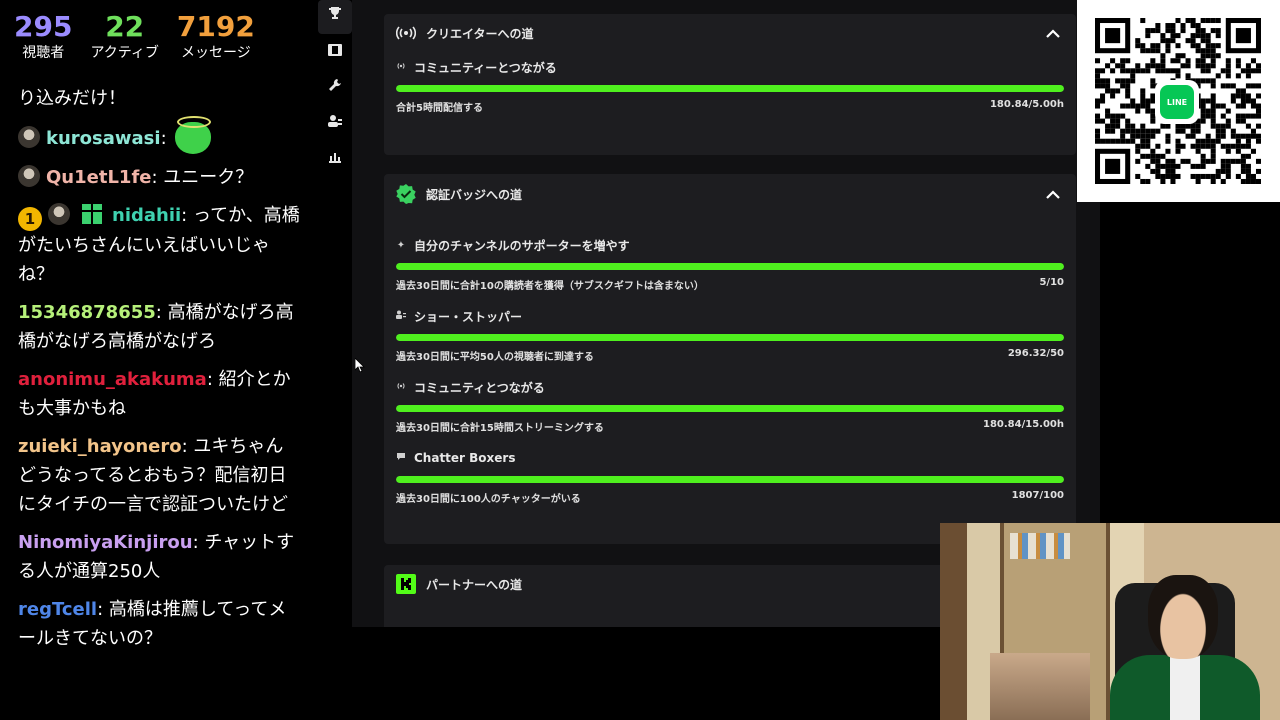  I want to click on active-stat: 22 アクティブ, so click(124, 40).